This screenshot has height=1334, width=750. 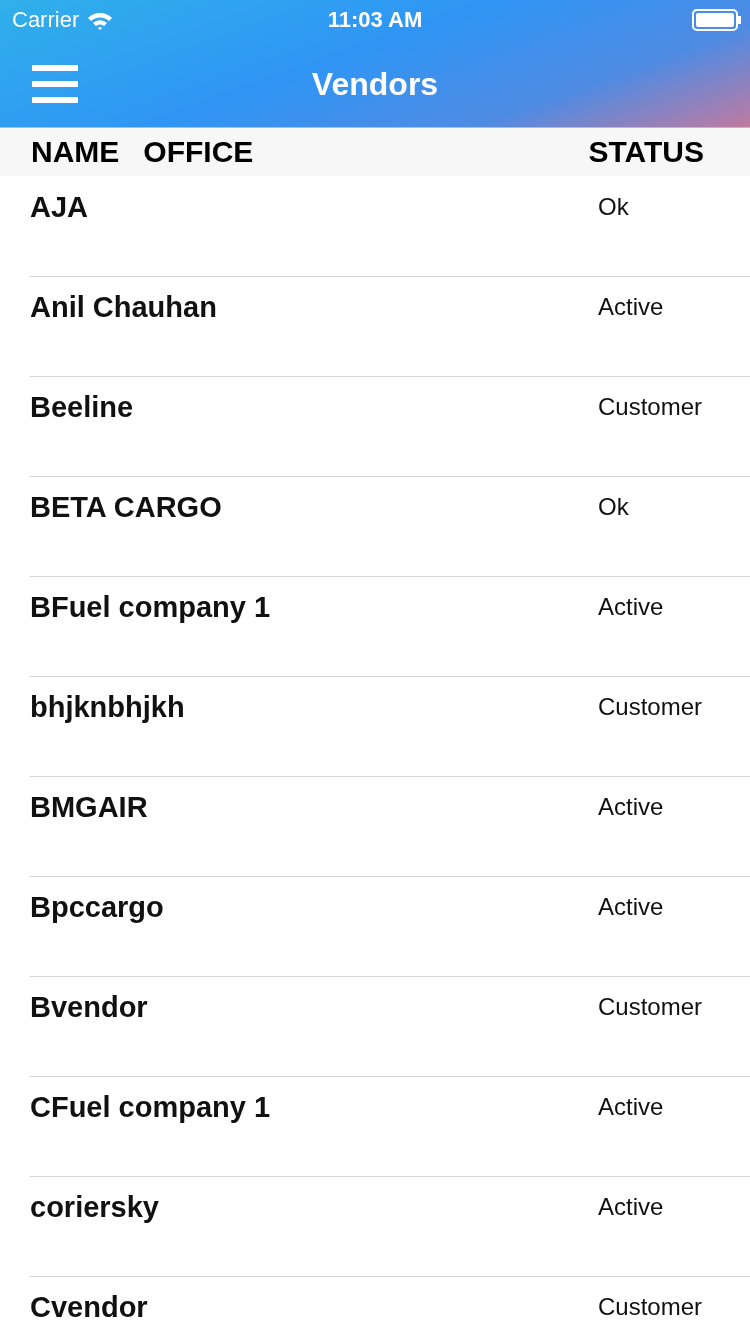 What do you see at coordinates (314, 1307) in the screenshot?
I see `vendor-name: Cvendor` at bounding box center [314, 1307].